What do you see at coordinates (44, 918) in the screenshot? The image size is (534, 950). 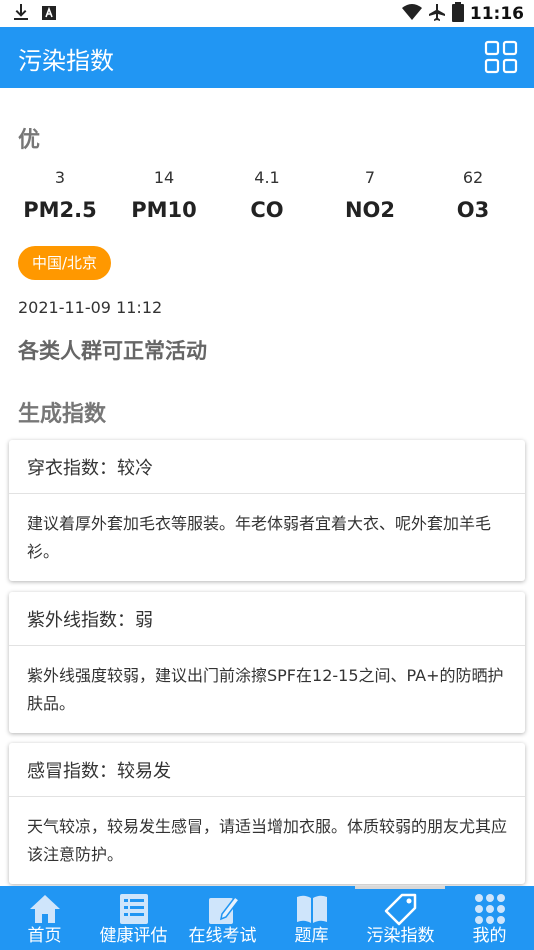 I see `nav-item-home: 首页` at bounding box center [44, 918].